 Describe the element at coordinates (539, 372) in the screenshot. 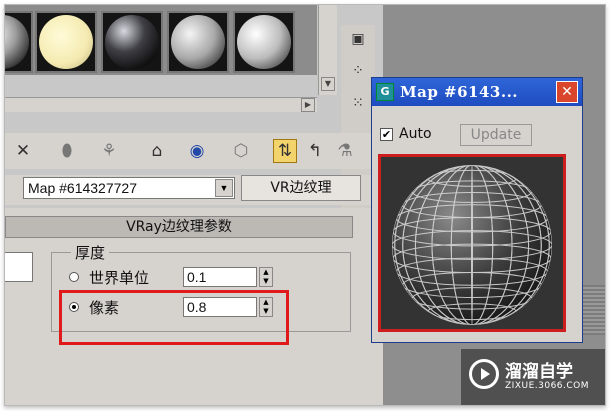

I see `watermark-title: 溜溜自学` at that location.